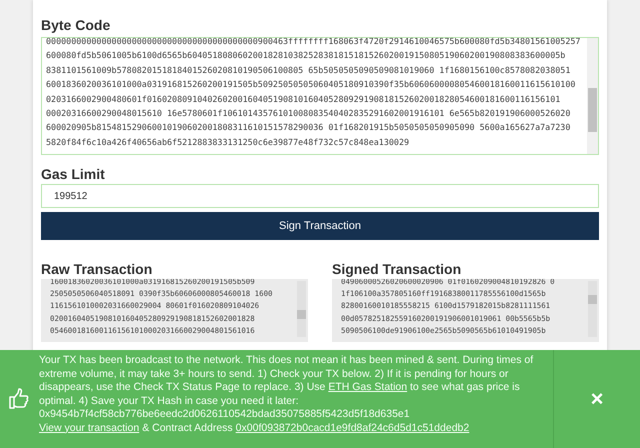 The image size is (640, 448). I want to click on field-label: Byte Code, so click(76, 25).